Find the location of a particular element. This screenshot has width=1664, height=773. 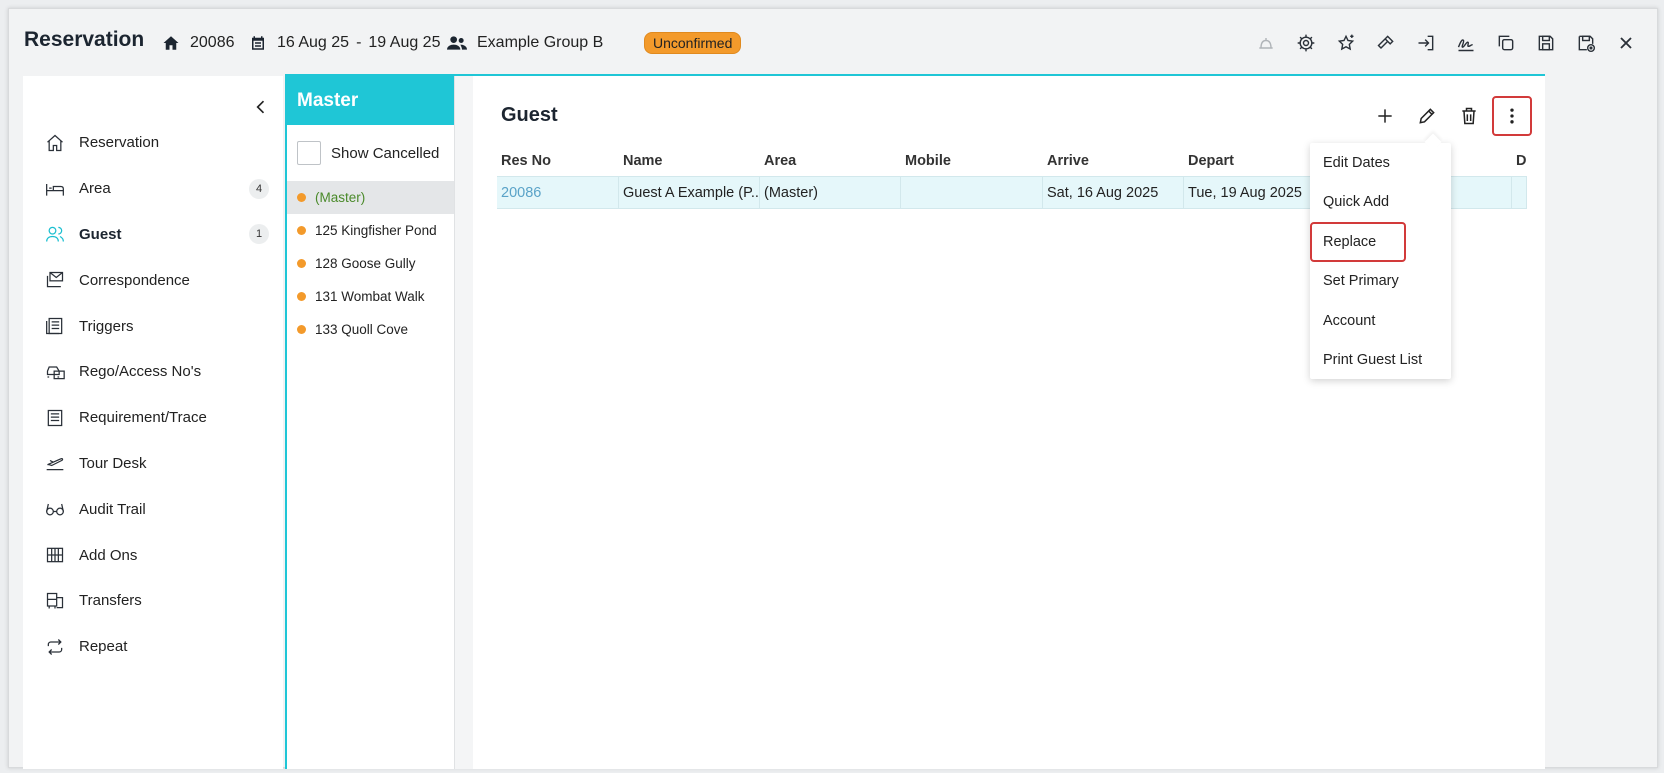

edit-guest-button is located at coordinates (1427, 116).